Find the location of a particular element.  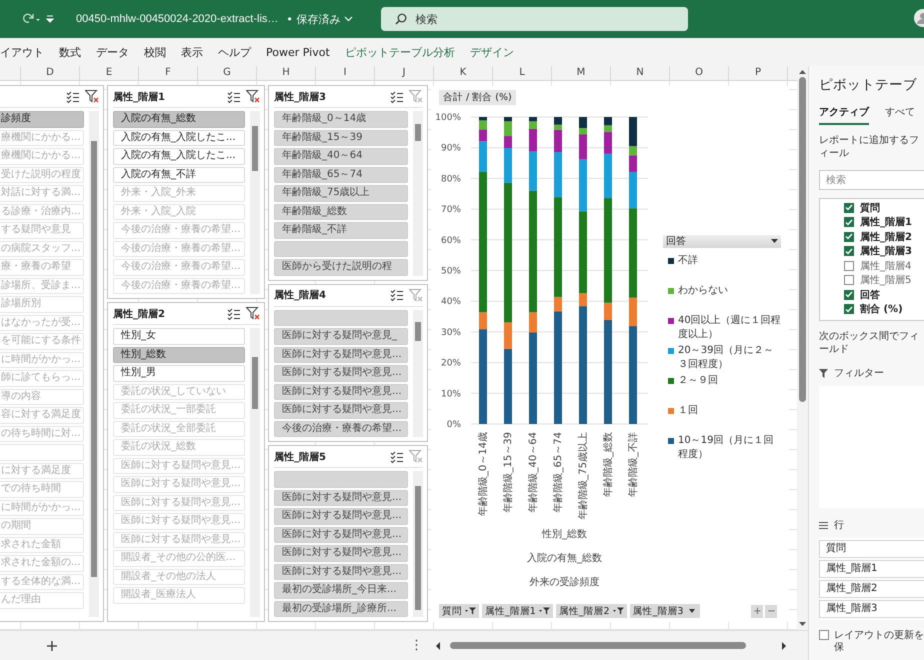

field-name: 回答 is located at coordinates (870, 295).